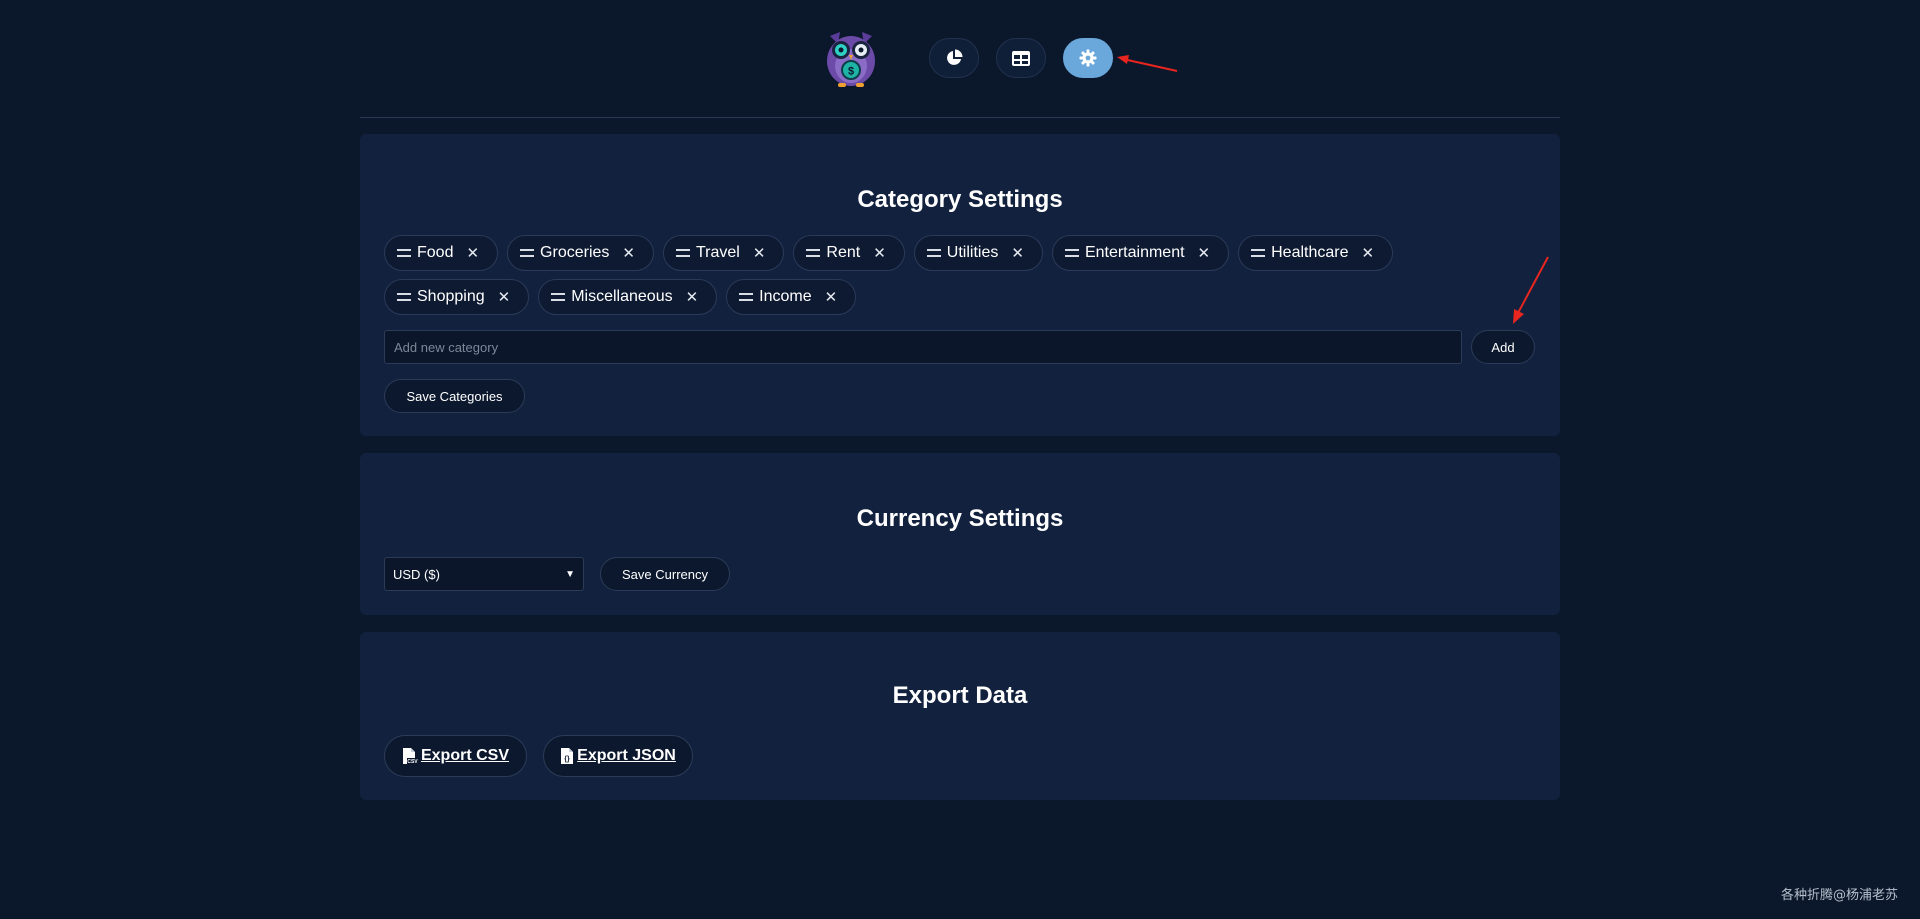 The image size is (1920, 919). I want to click on category-settings-title: Category Settings, so click(960, 199).